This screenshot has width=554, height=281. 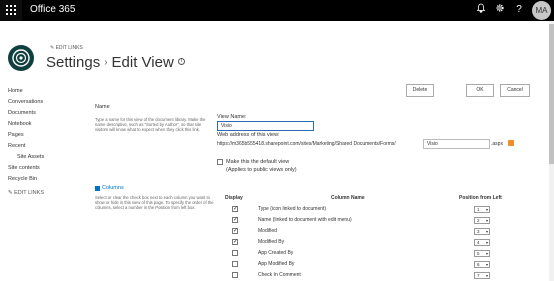 What do you see at coordinates (481, 10) in the screenshot?
I see `bell-icon` at bounding box center [481, 10].